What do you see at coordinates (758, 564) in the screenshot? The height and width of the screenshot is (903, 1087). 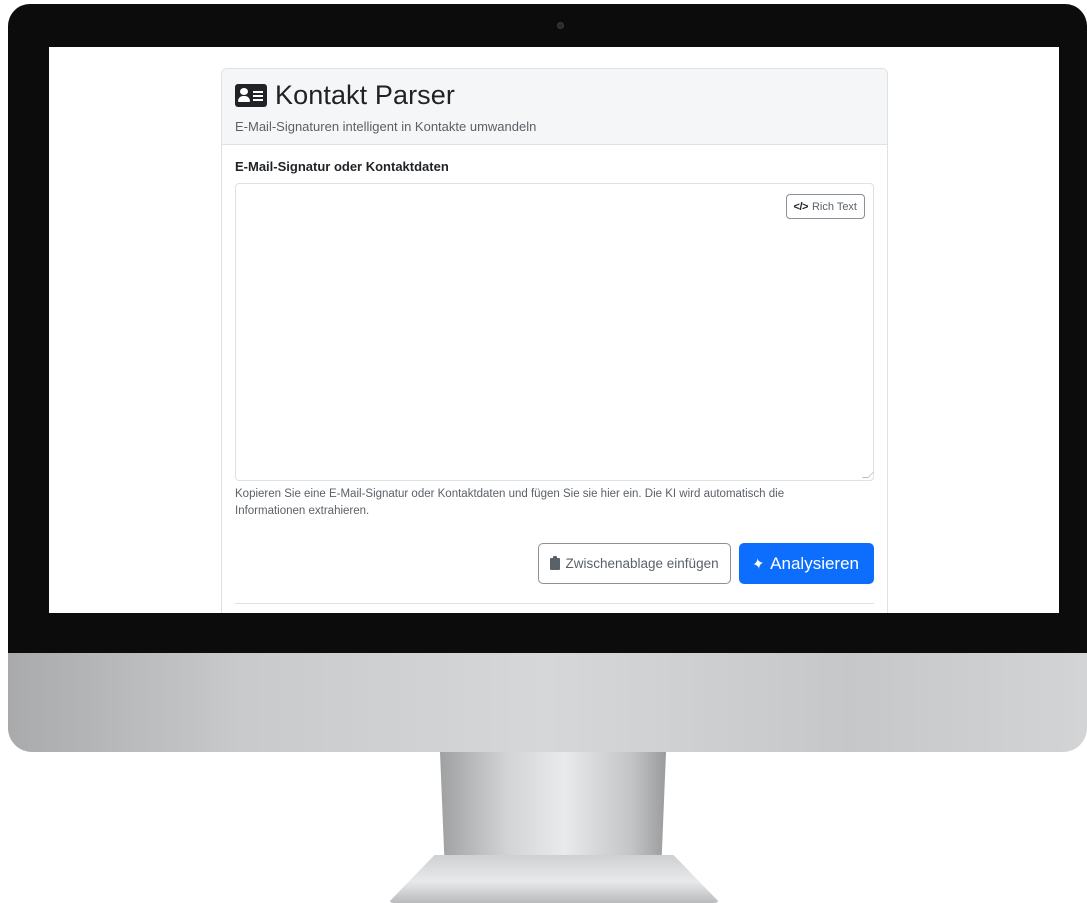 I see `magic-wand-icon: ✦` at bounding box center [758, 564].